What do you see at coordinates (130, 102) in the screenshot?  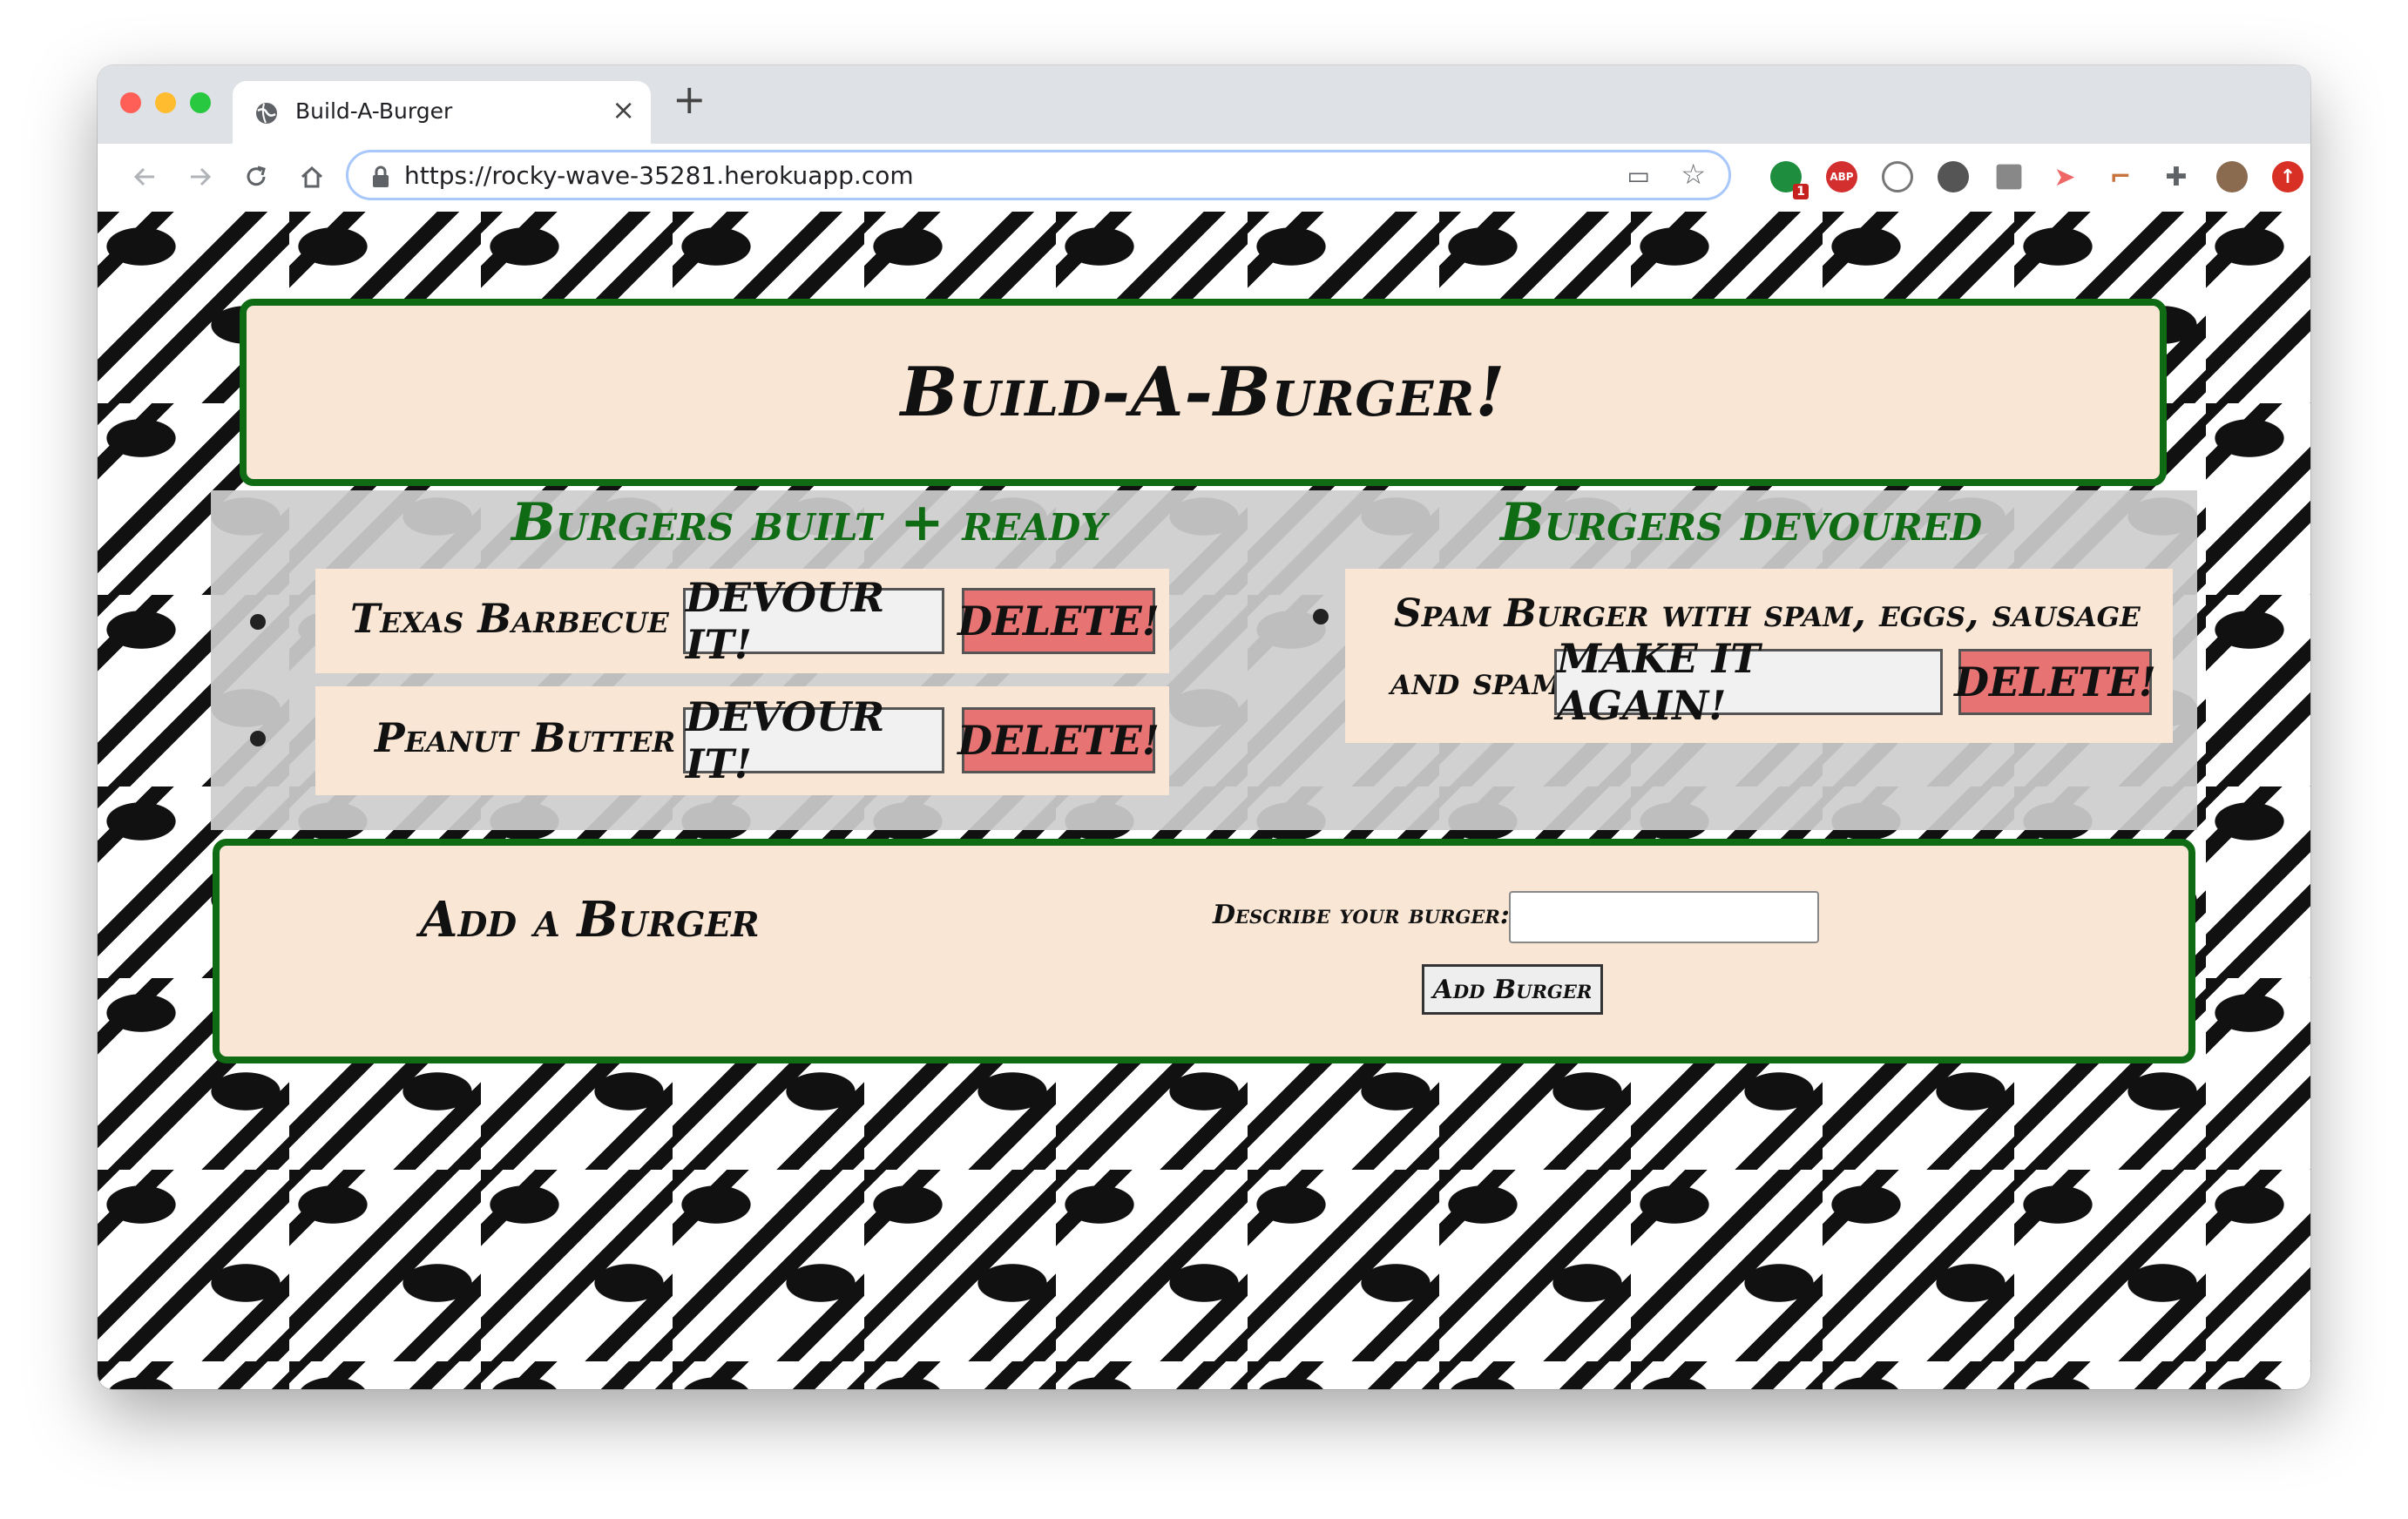 I see `close-window-button` at bounding box center [130, 102].